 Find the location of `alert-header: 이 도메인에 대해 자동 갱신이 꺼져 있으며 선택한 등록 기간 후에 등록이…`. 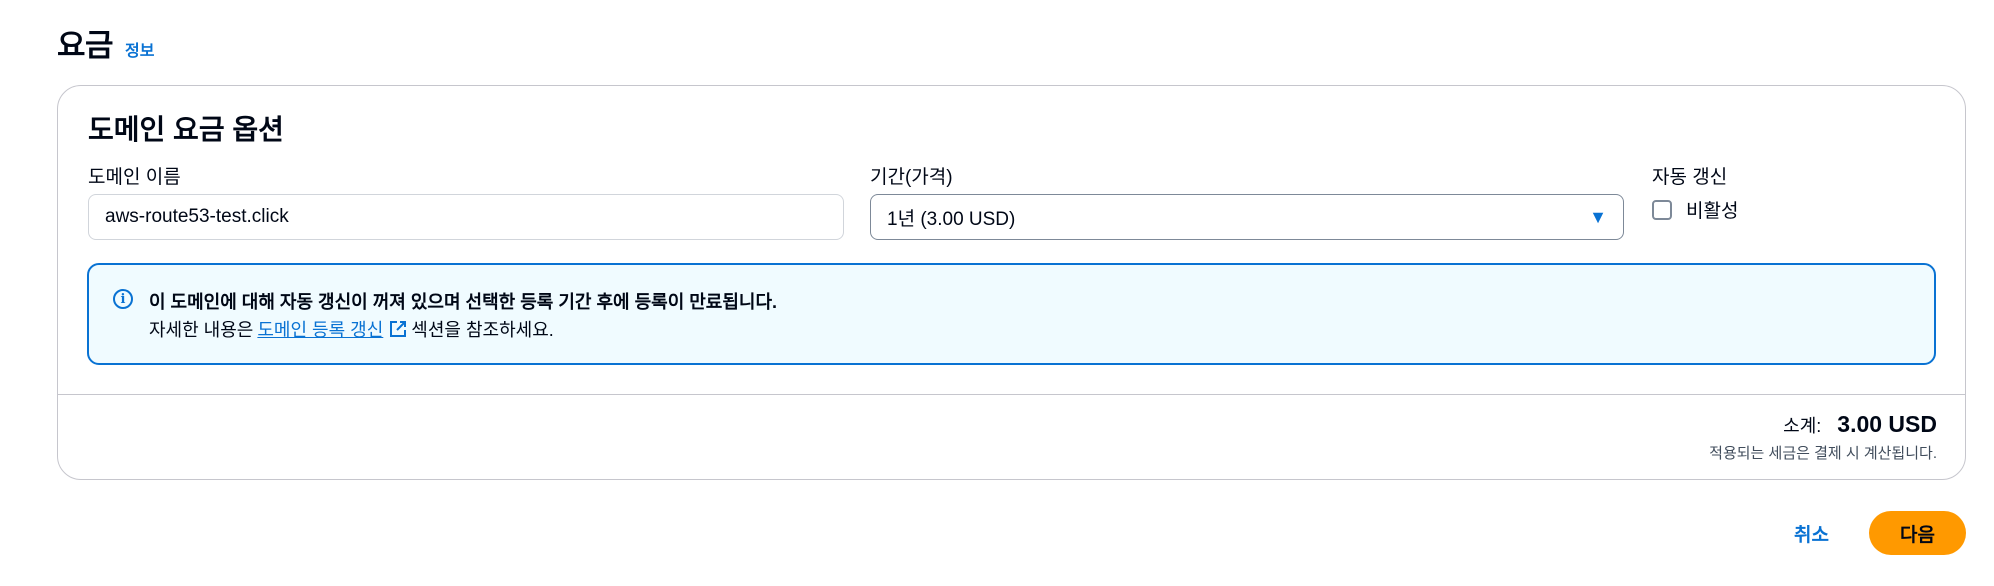

alert-header: 이 도메인에 대해 자동 갱신이 꺼져 있으며 선택한 등록 기간 후에 등록이… is located at coordinates (463, 302).